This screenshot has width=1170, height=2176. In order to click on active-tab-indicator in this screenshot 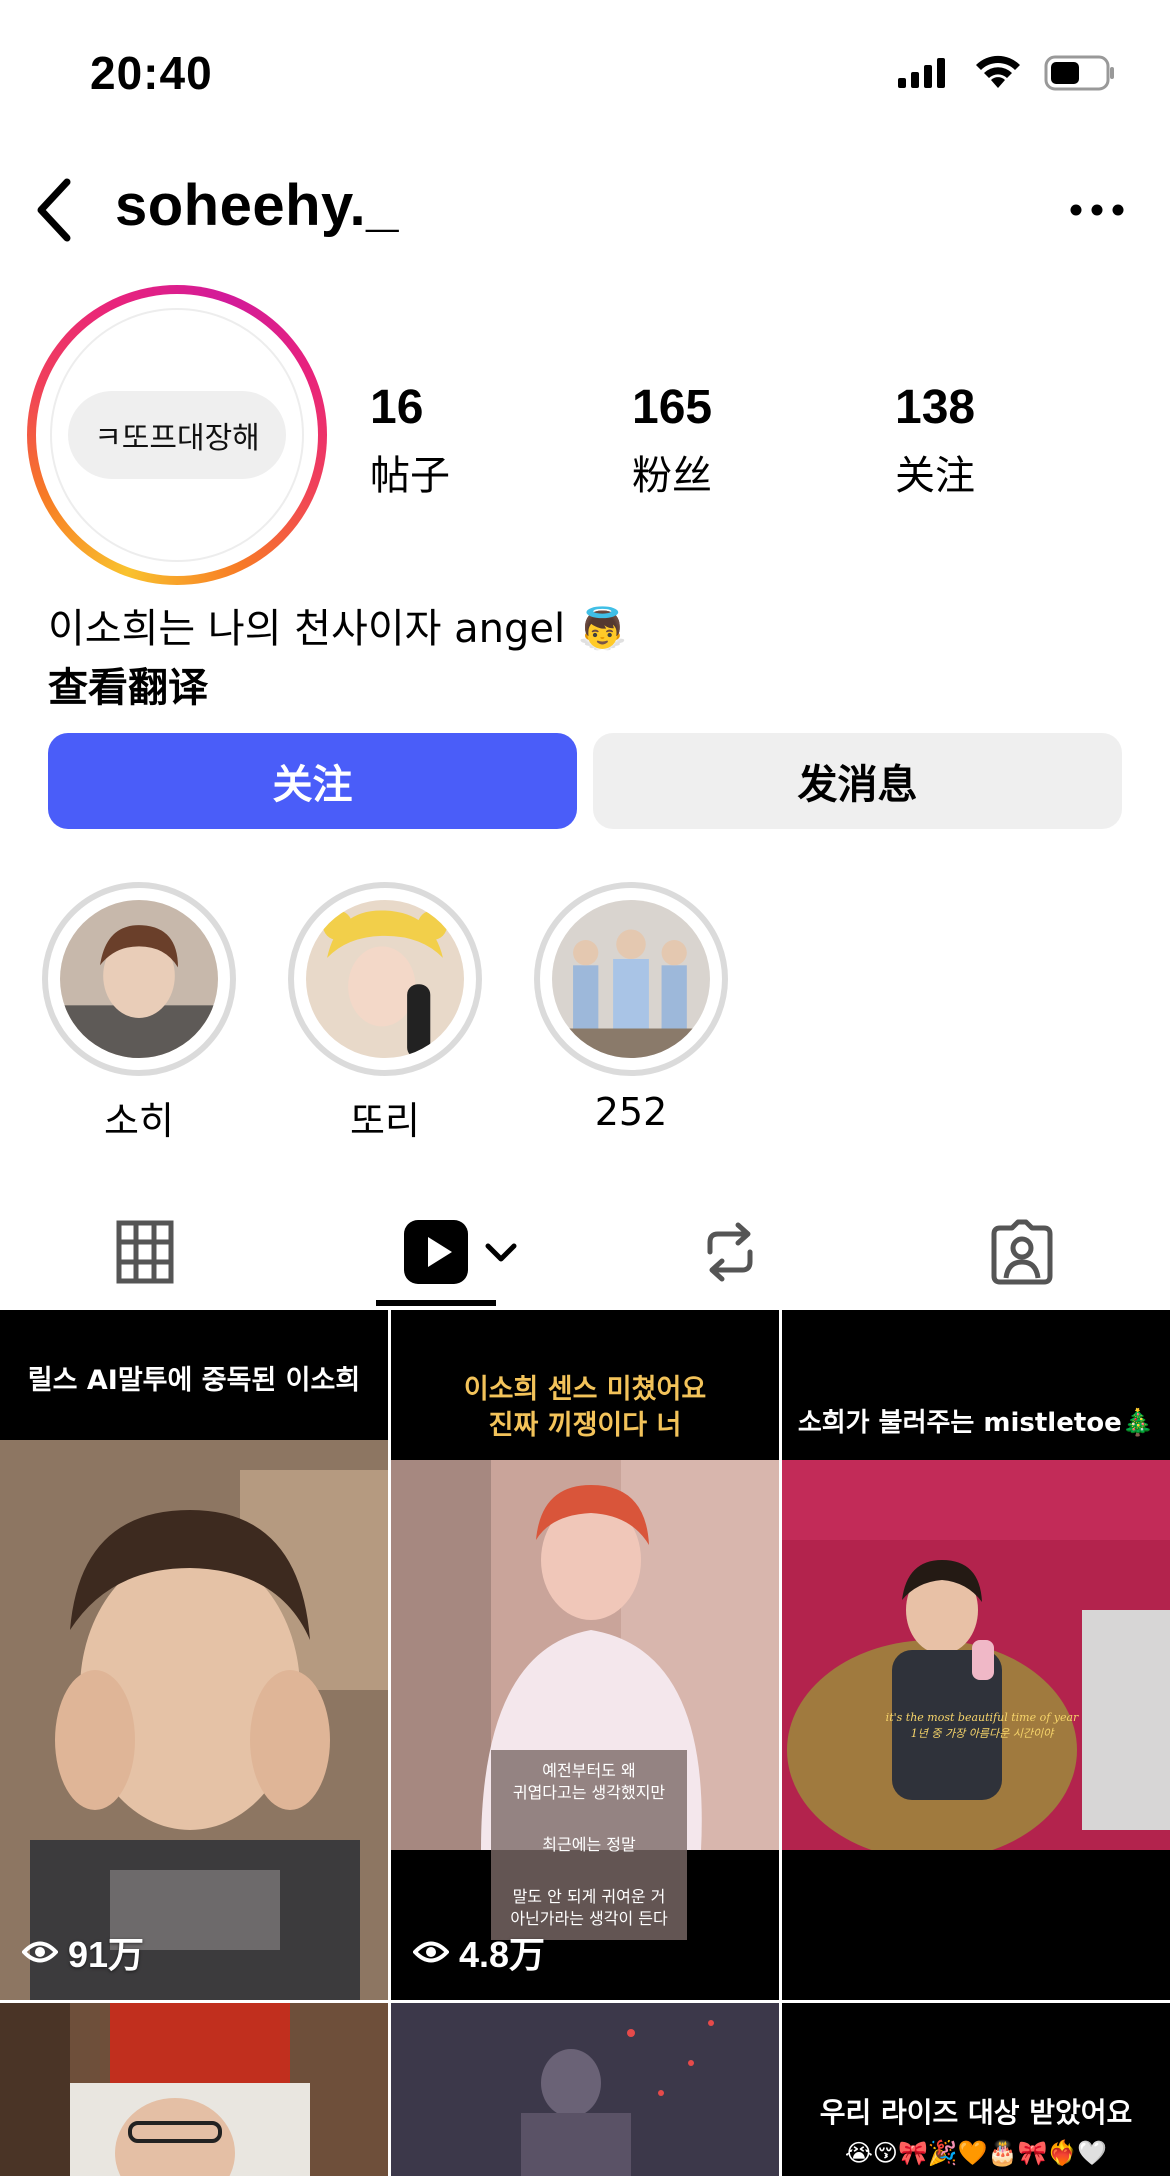, I will do `click(436, 1303)`.